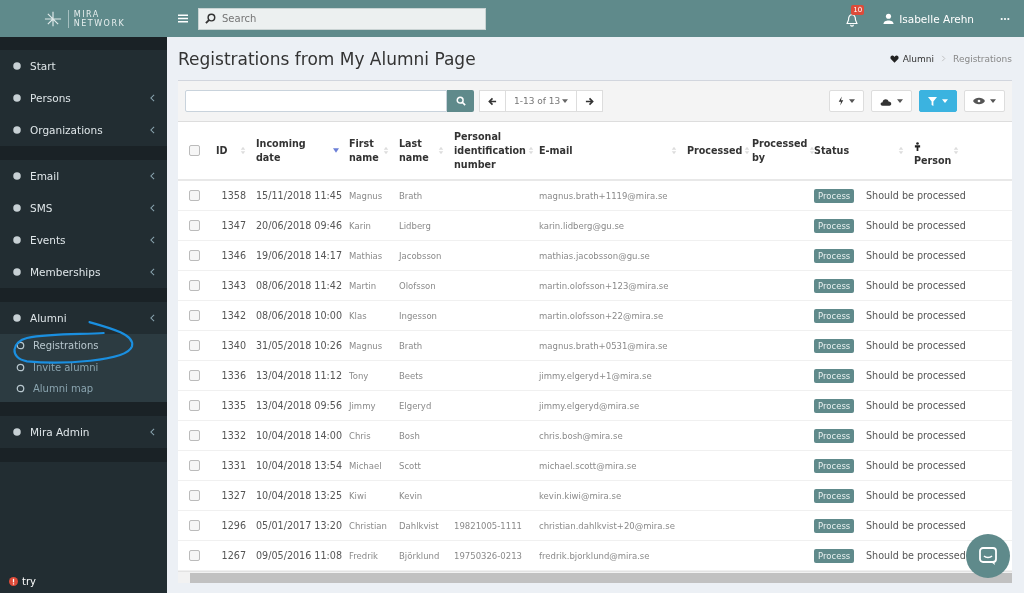  What do you see at coordinates (603, 195) in the screenshot?
I see `table-cell-text: magnus.brath+1119@mira.se` at bounding box center [603, 195].